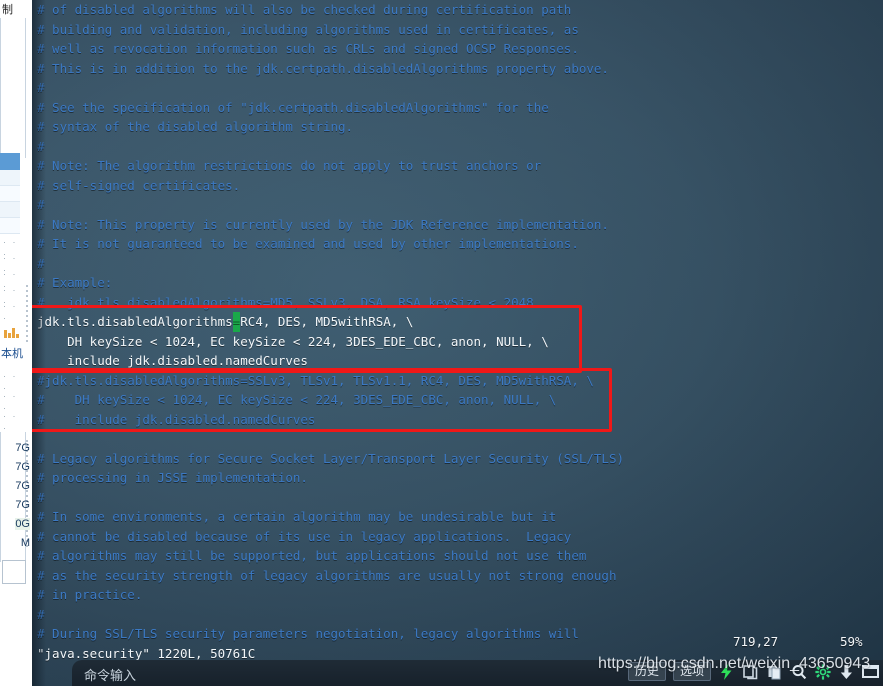 This screenshot has width=883, height=686. Describe the element at coordinates (12, 329) in the screenshot. I see `background-mini-bars` at that location.